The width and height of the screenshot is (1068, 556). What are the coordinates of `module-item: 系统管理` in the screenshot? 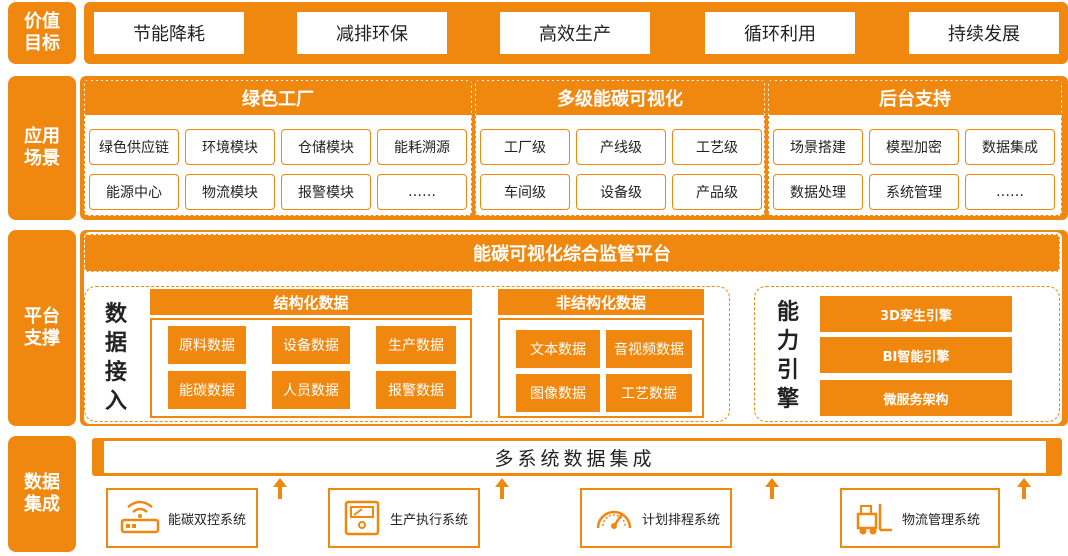 It's located at (914, 192).